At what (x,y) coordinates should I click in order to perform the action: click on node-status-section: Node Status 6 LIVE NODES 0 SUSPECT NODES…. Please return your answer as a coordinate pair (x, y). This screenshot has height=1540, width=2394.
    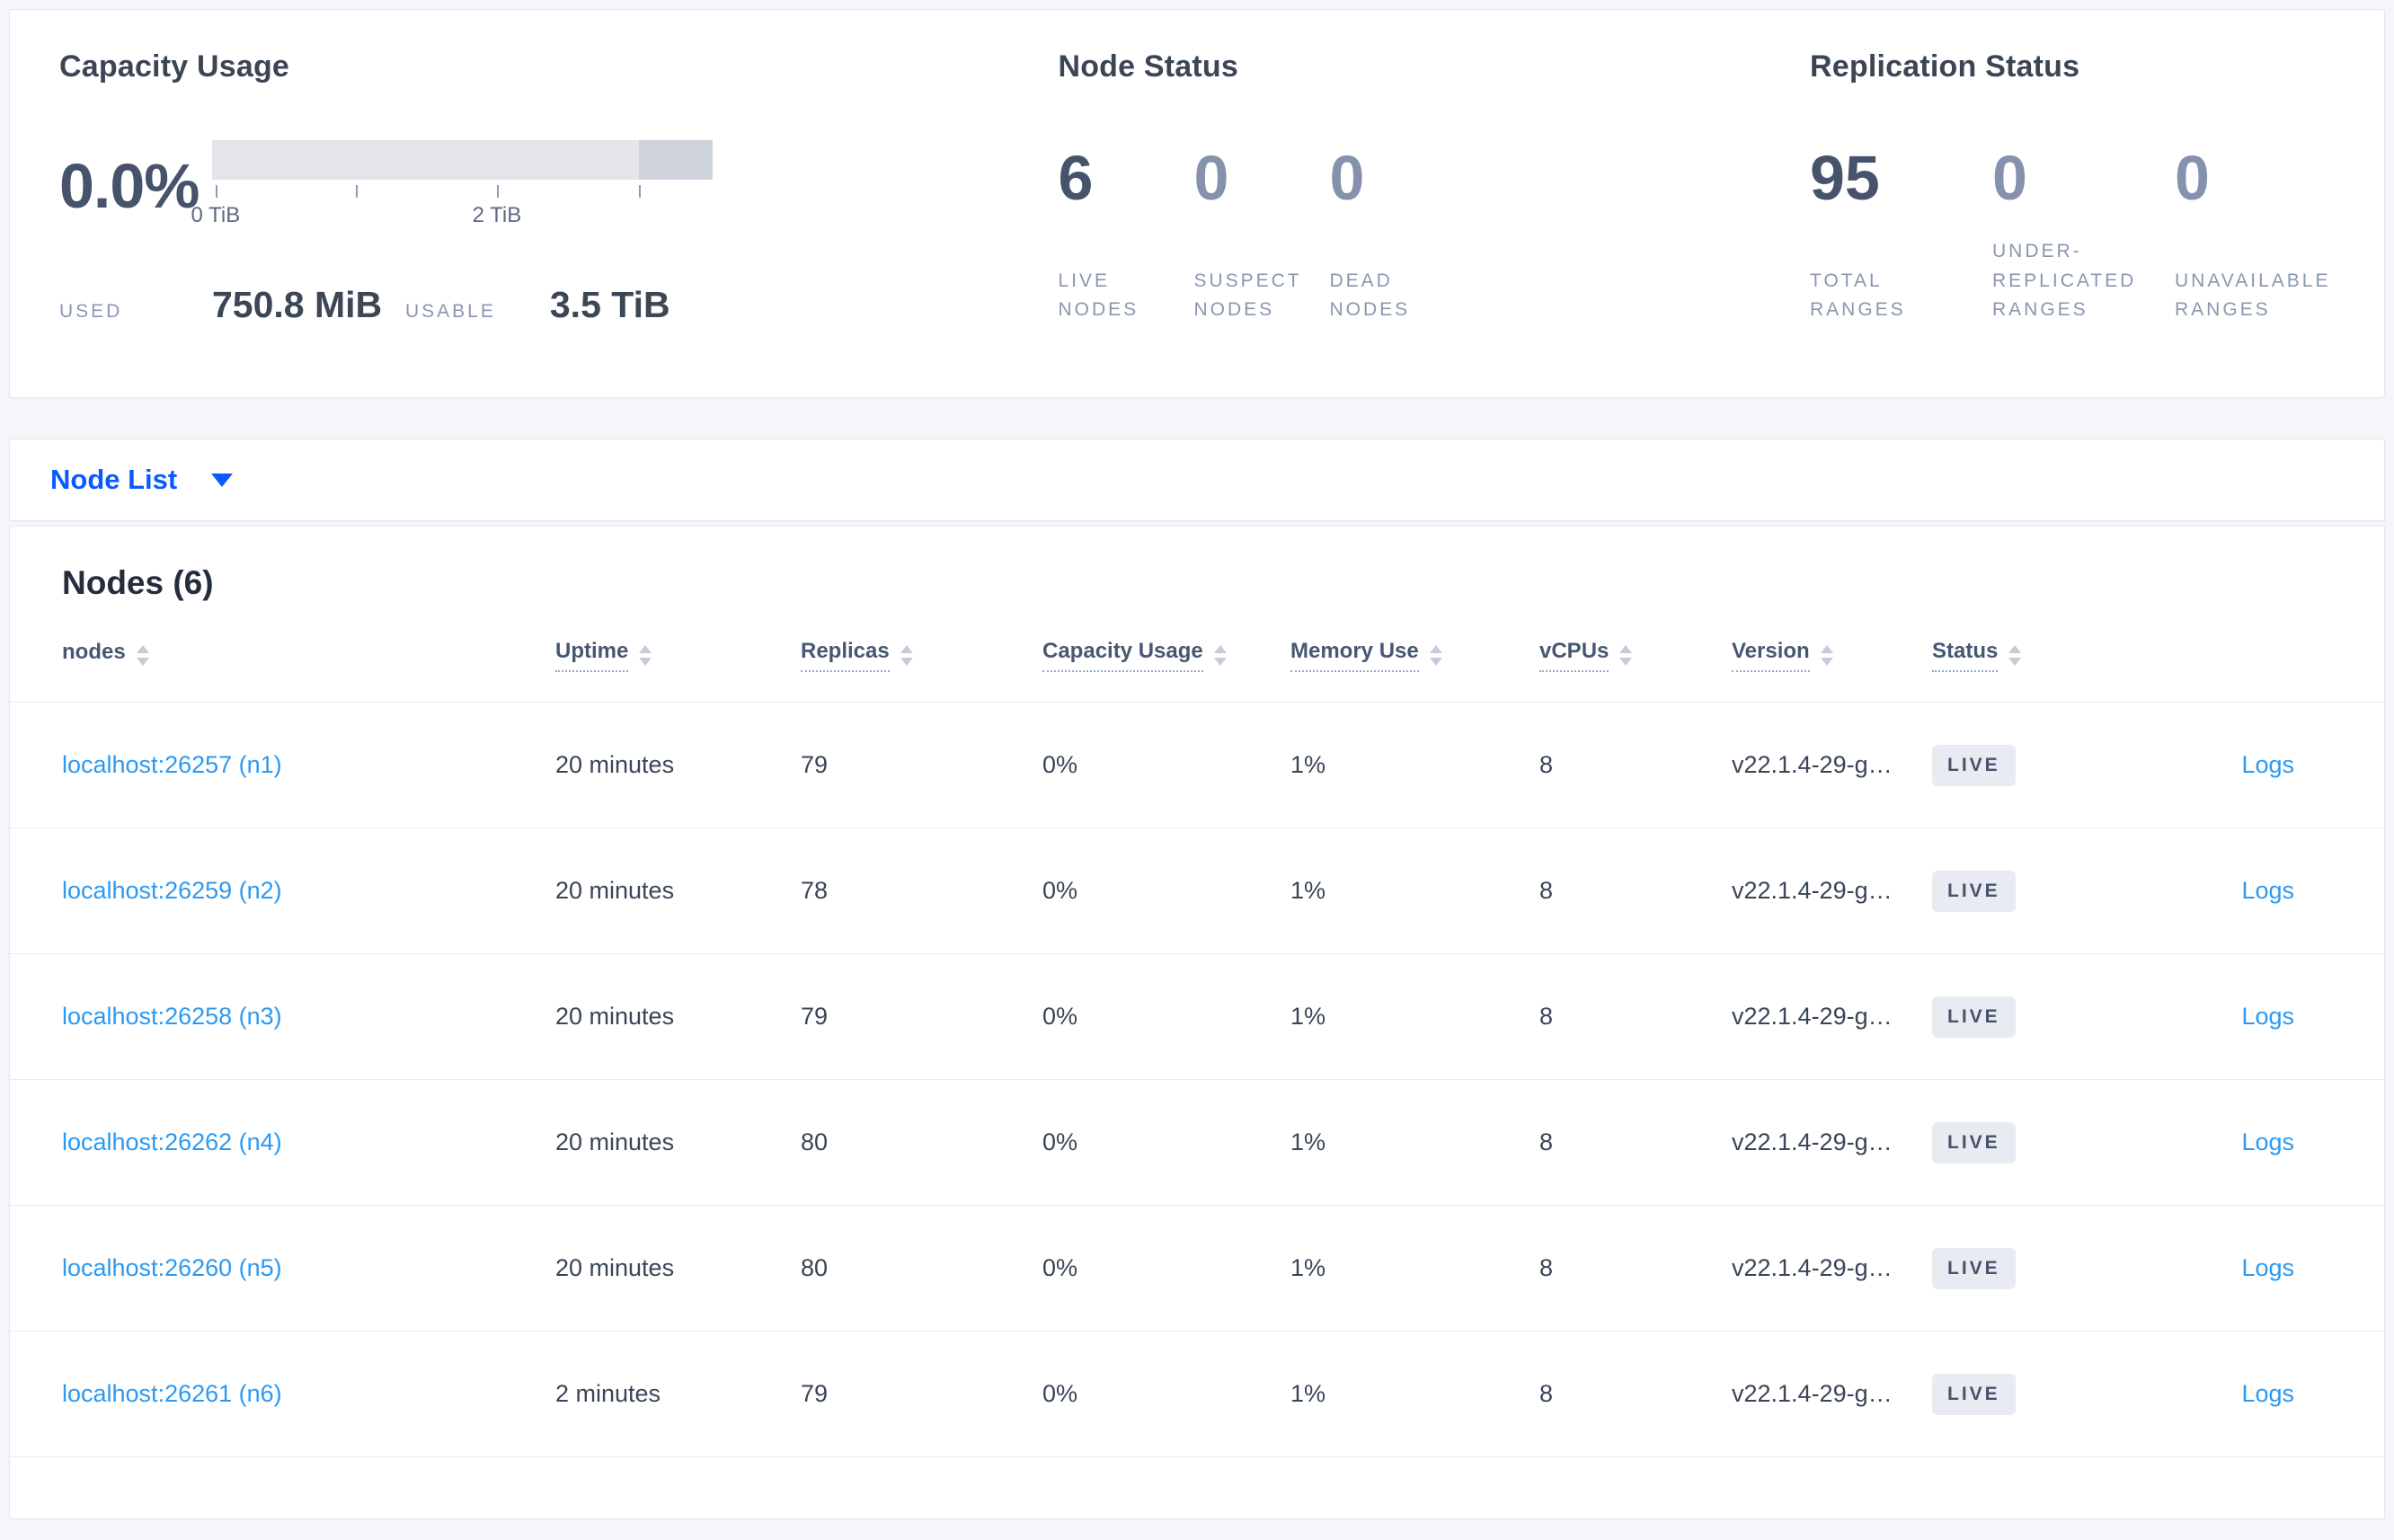
    Looking at the image, I should click on (1434, 223).